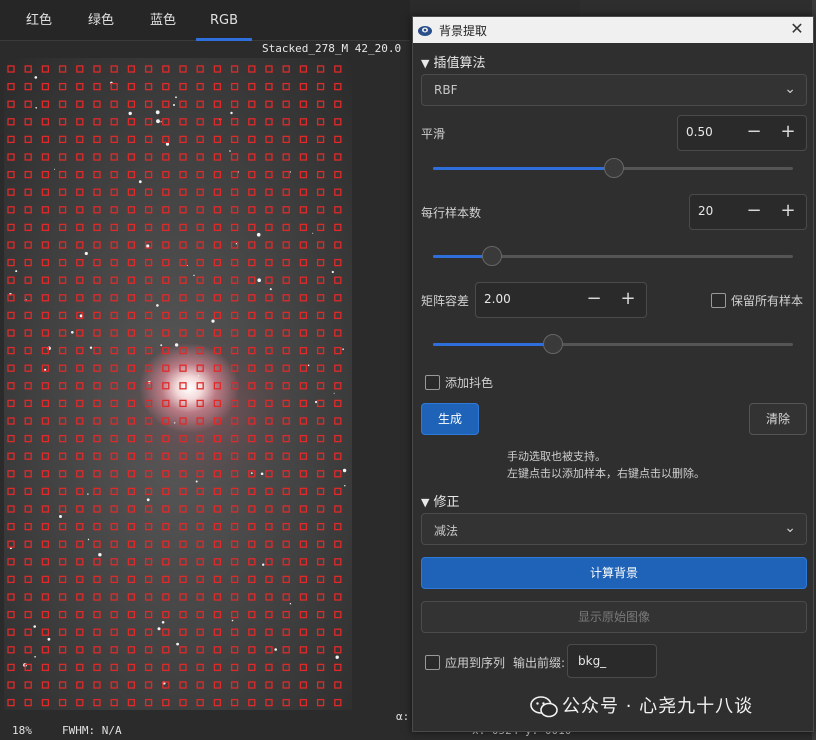 This screenshot has width=816, height=740. I want to click on tab-red: 红色, so click(39, 20).